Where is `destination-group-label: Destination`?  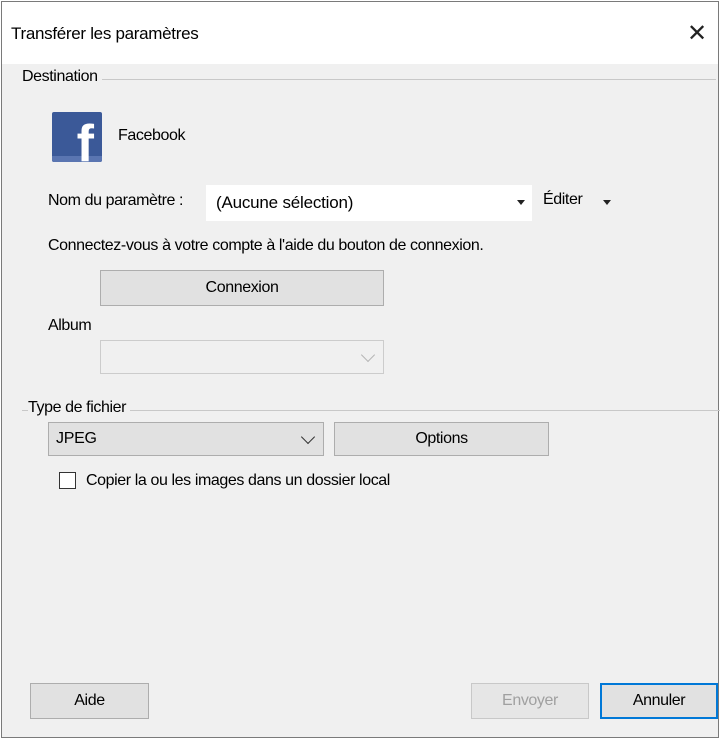 destination-group-label: Destination is located at coordinates (62, 77).